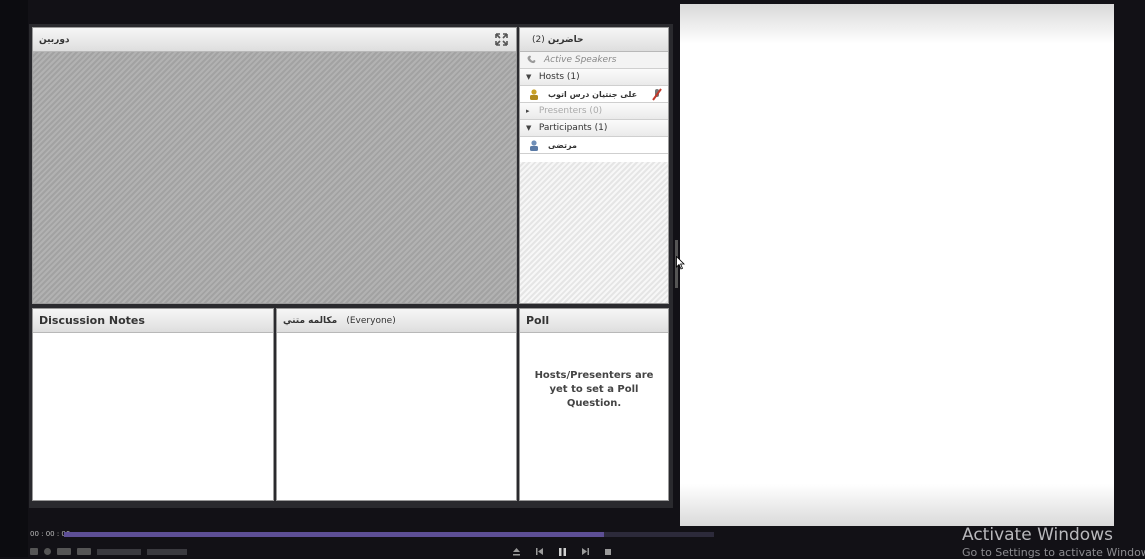 The image size is (1145, 559). I want to click on notes-pod-title: Discussion Notes, so click(92, 320).